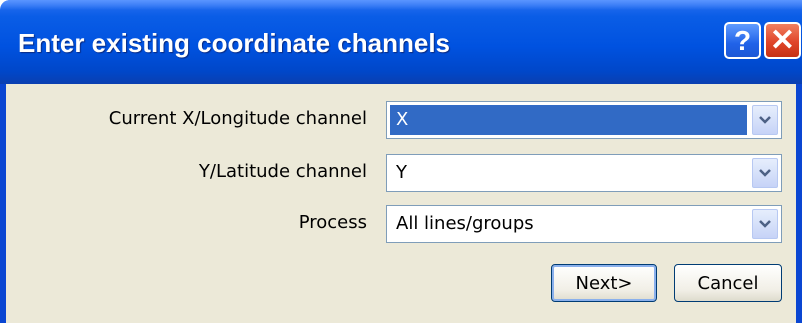  What do you see at coordinates (234, 43) in the screenshot?
I see `dialog-title: Enter existing coordinate channels` at bounding box center [234, 43].